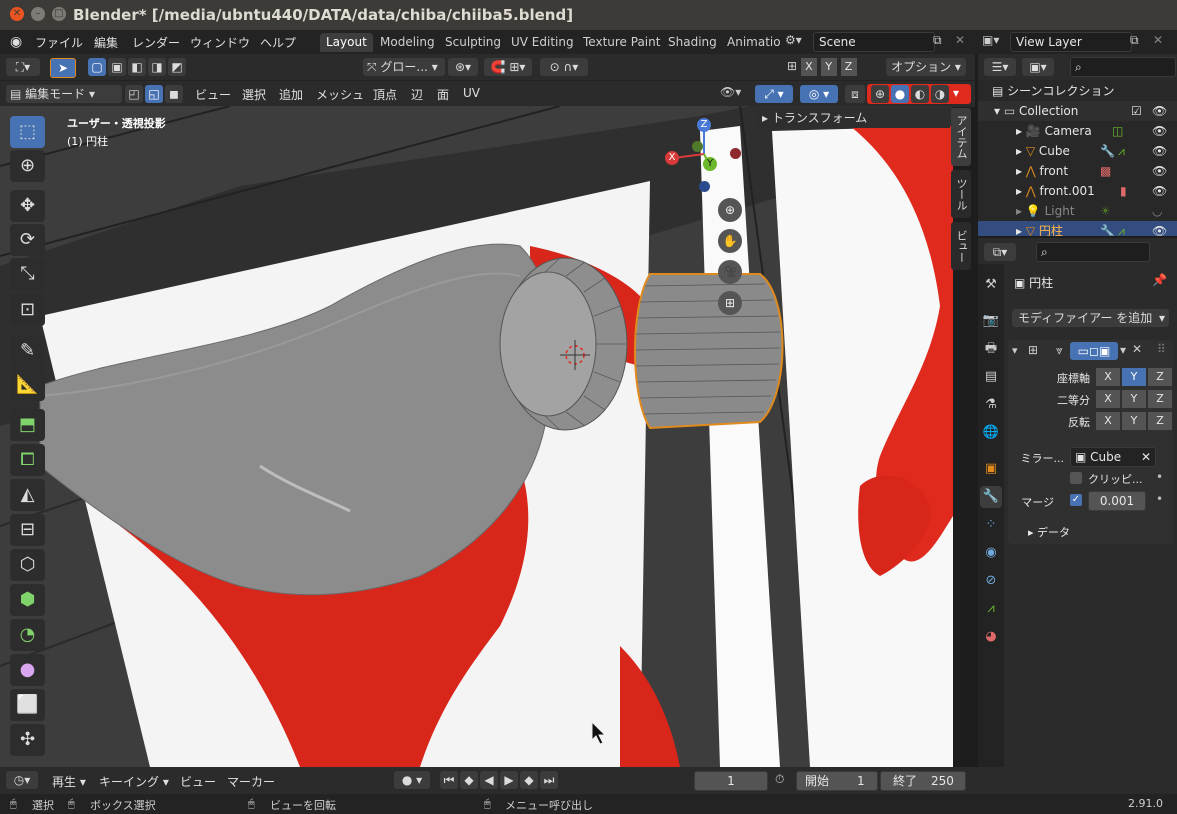 The image size is (1177, 814). Describe the element at coordinates (923, 781) in the screenshot. I see `end-frame-field: 終了 250` at that location.